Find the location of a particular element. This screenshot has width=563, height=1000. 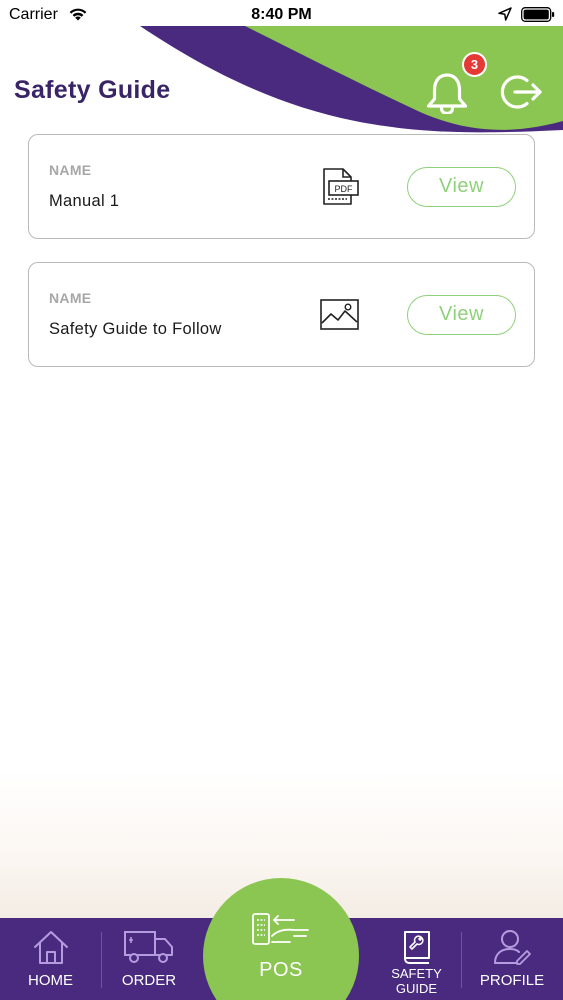

image-file-icon is located at coordinates (339, 314).